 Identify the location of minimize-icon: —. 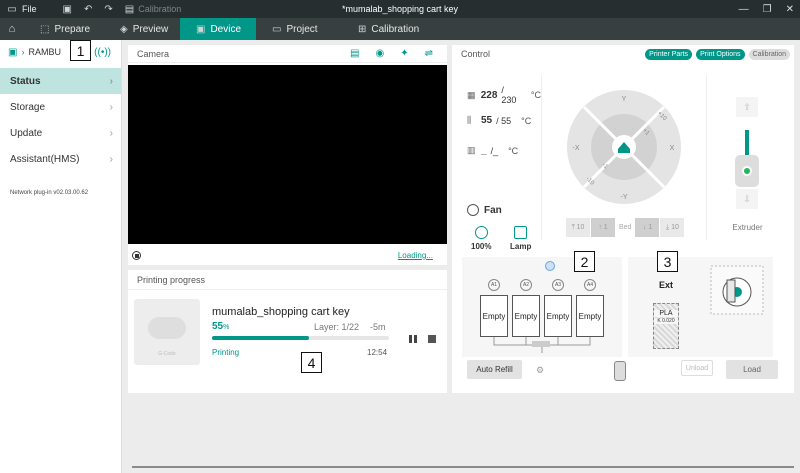
(744, 9).